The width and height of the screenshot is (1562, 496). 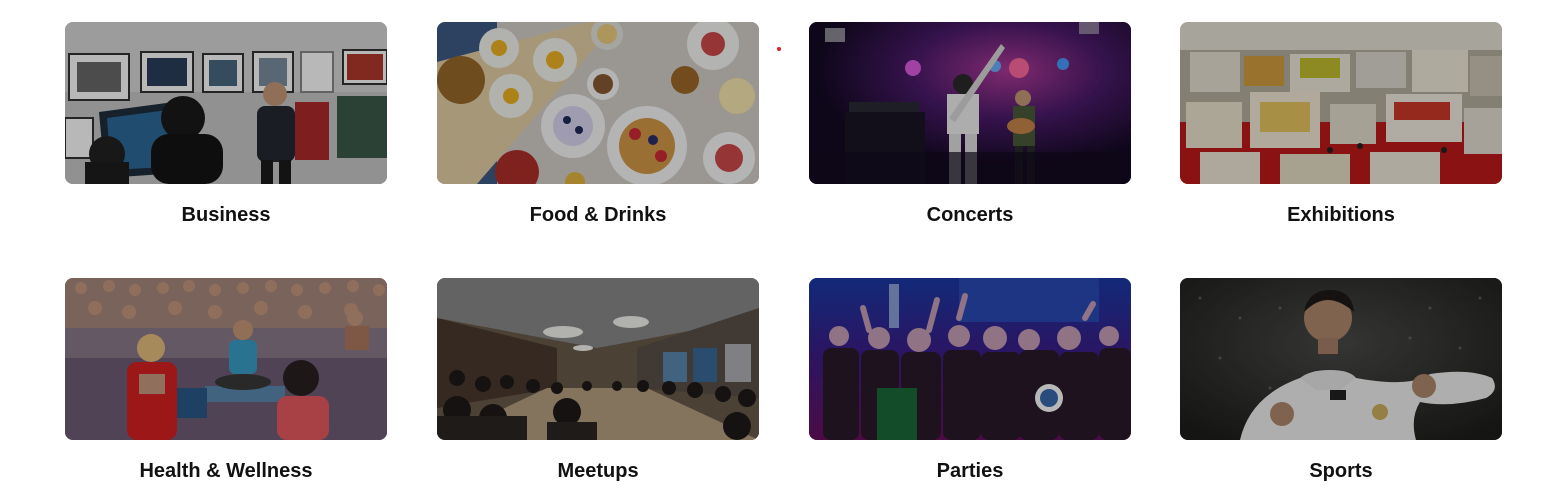 What do you see at coordinates (226, 103) in the screenshot?
I see `business-photo` at bounding box center [226, 103].